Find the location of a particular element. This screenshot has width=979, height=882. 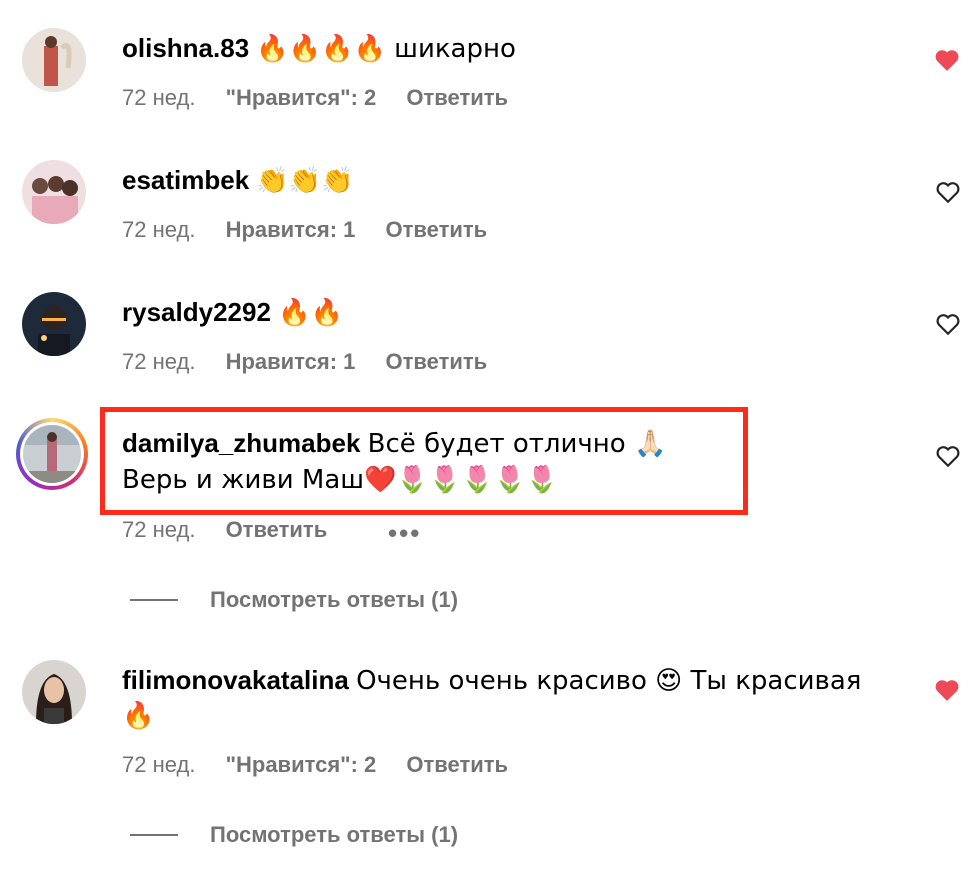

comment-text-line: damilya_zhumabek Всё будет отлично 🙏🏻 is located at coordinates (394, 443).